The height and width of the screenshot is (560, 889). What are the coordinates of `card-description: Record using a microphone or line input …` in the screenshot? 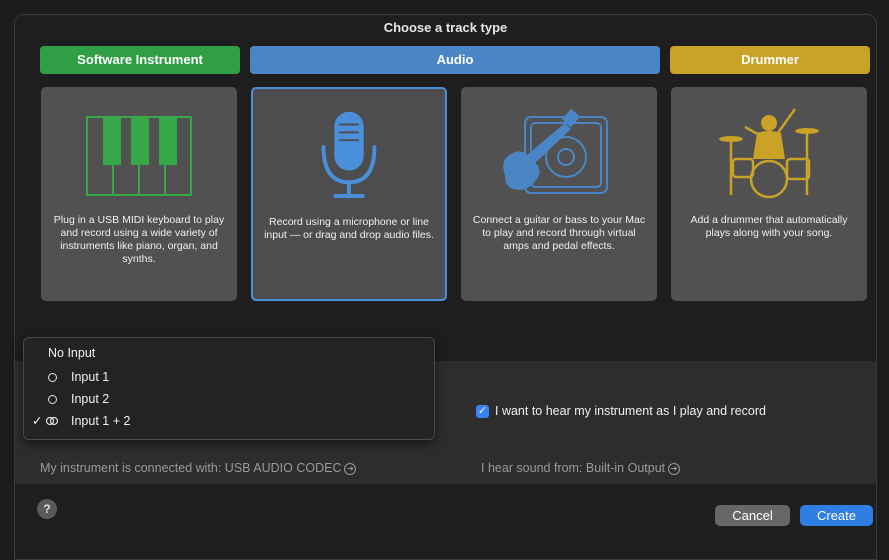 It's located at (349, 228).